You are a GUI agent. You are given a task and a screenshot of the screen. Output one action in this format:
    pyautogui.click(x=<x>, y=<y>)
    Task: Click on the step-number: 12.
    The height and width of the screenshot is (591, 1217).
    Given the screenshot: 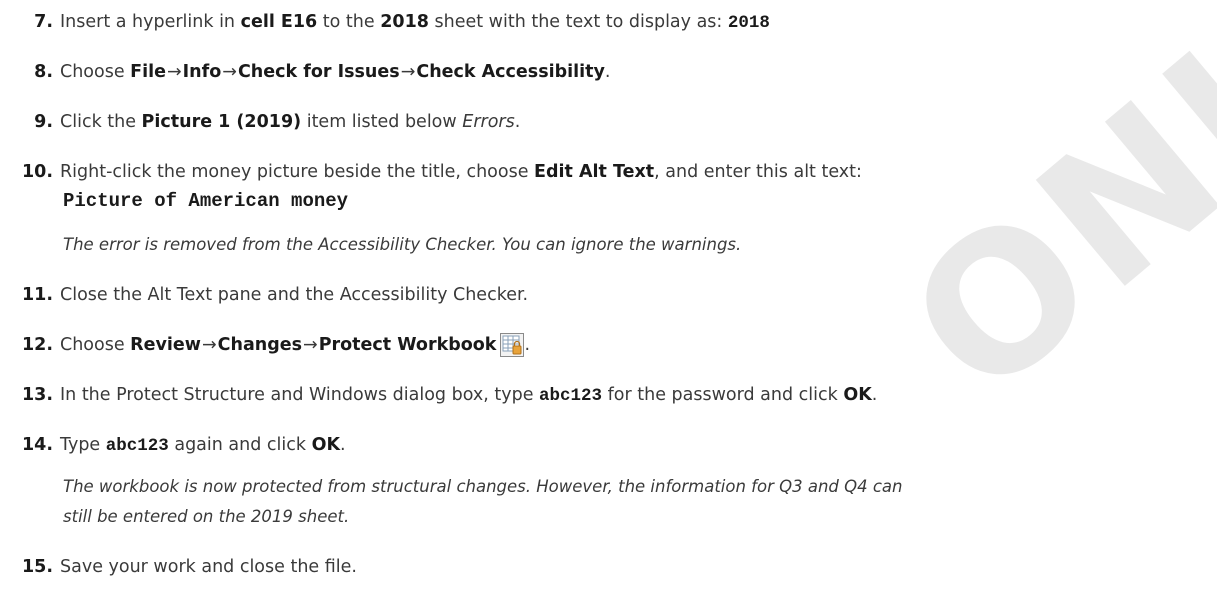 What is the action you would take?
    pyautogui.click(x=37, y=345)
    